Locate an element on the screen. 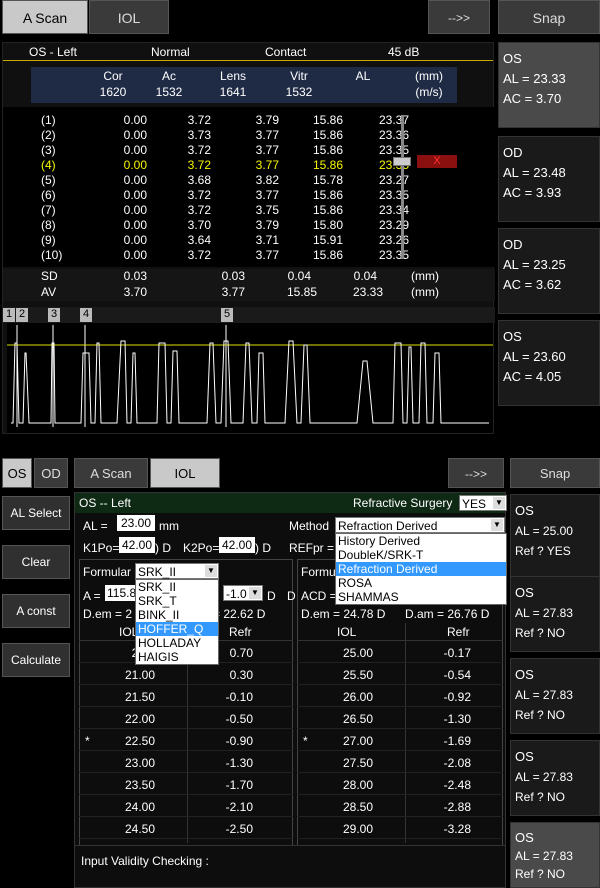 Image resolution: width=600 pixels, height=888 pixels. measurement-row: (7) 0.00 3.72 3.75 15.86 23.34 is located at coordinates (206, 210).